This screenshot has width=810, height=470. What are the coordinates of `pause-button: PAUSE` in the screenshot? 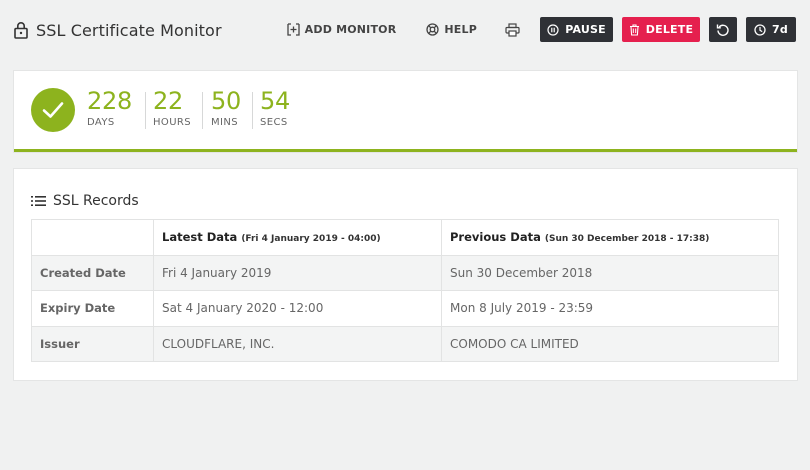 It's located at (576, 29).